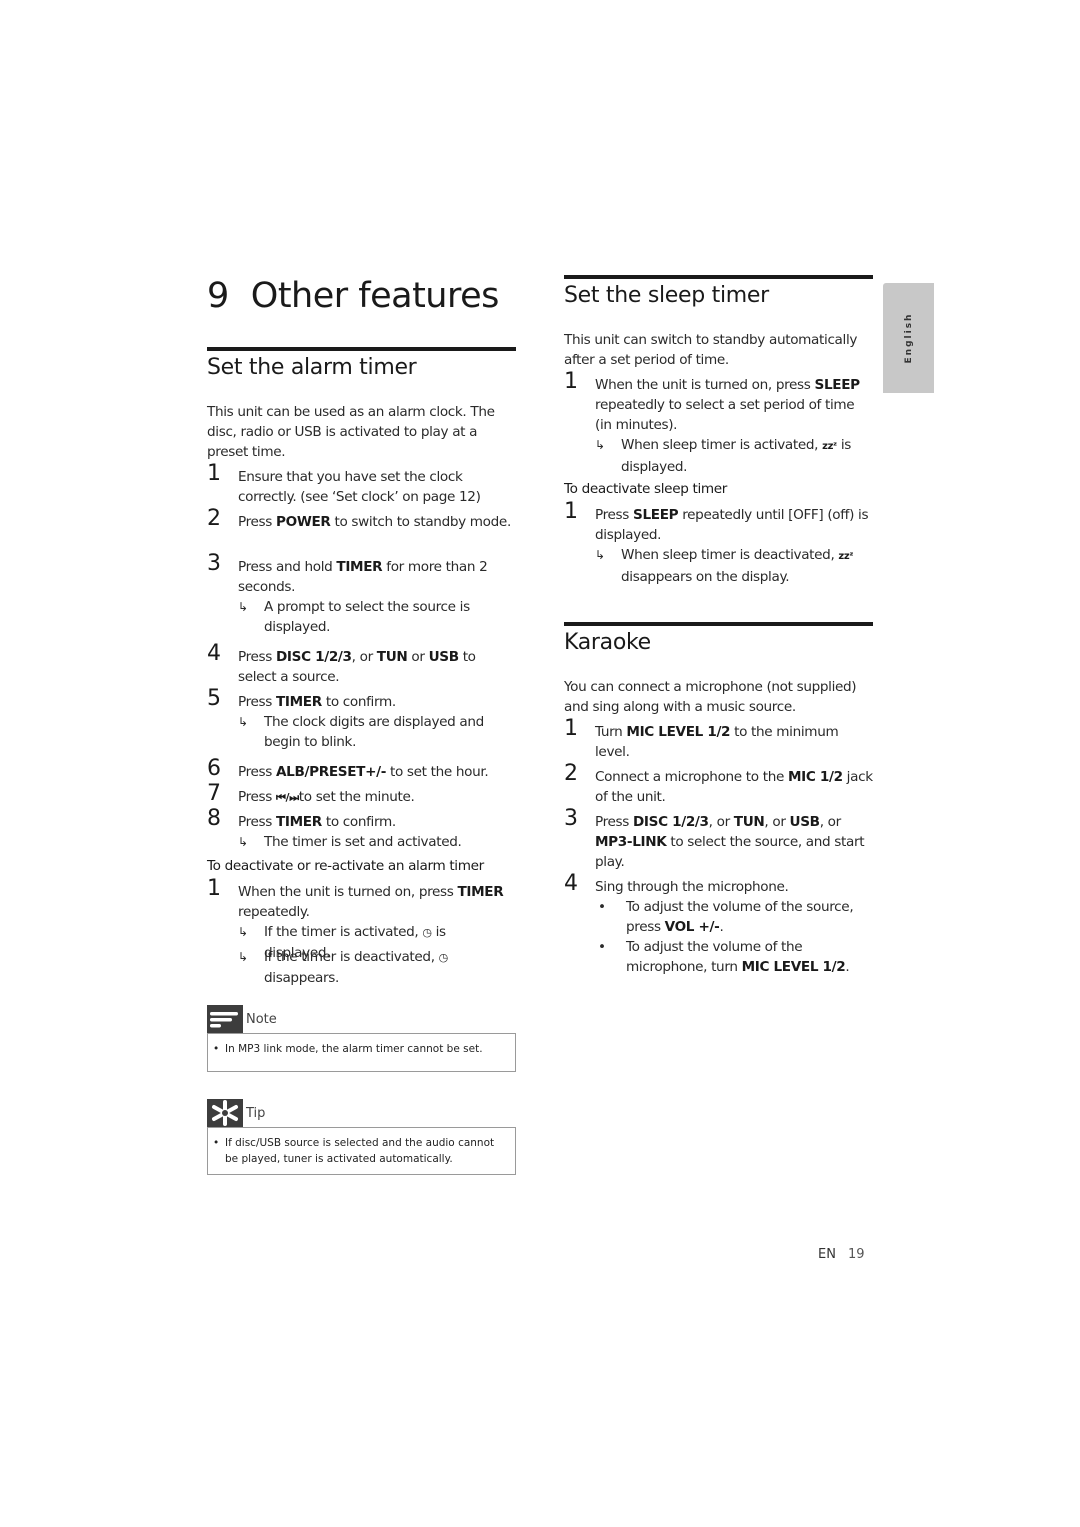 The height and width of the screenshot is (1527, 1080). What do you see at coordinates (705, 577) in the screenshot?
I see `result-text: disappears on the display.` at bounding box center [705, 577].